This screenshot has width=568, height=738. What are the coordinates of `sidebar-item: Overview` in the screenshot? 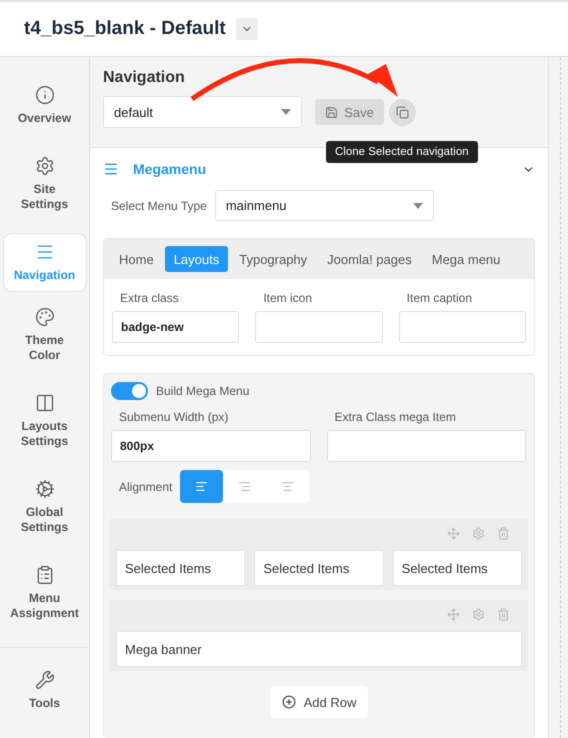 It's located at (45, 105).